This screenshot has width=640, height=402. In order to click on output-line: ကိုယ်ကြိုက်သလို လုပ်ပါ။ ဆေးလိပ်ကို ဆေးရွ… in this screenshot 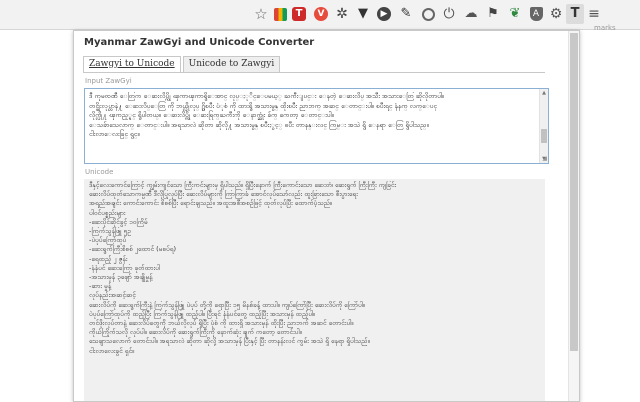, I will do `click(195, 332)`.